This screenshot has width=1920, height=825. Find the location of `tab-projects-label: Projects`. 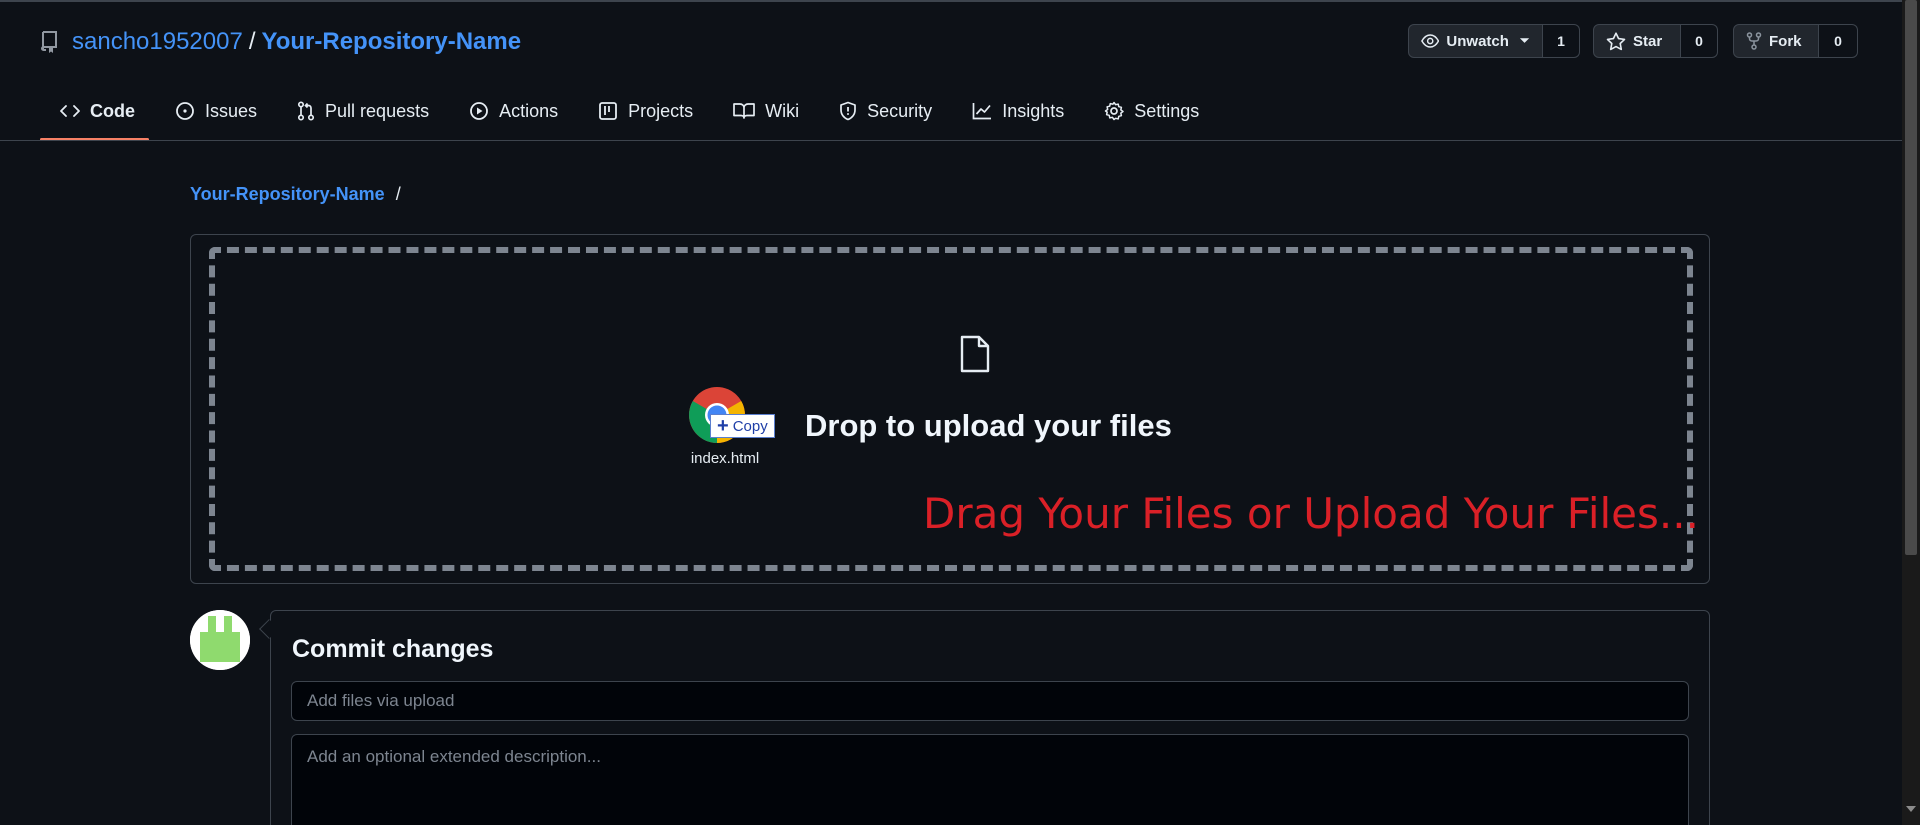

tab-projects-label: Projects is located at coordinates (661, 110).